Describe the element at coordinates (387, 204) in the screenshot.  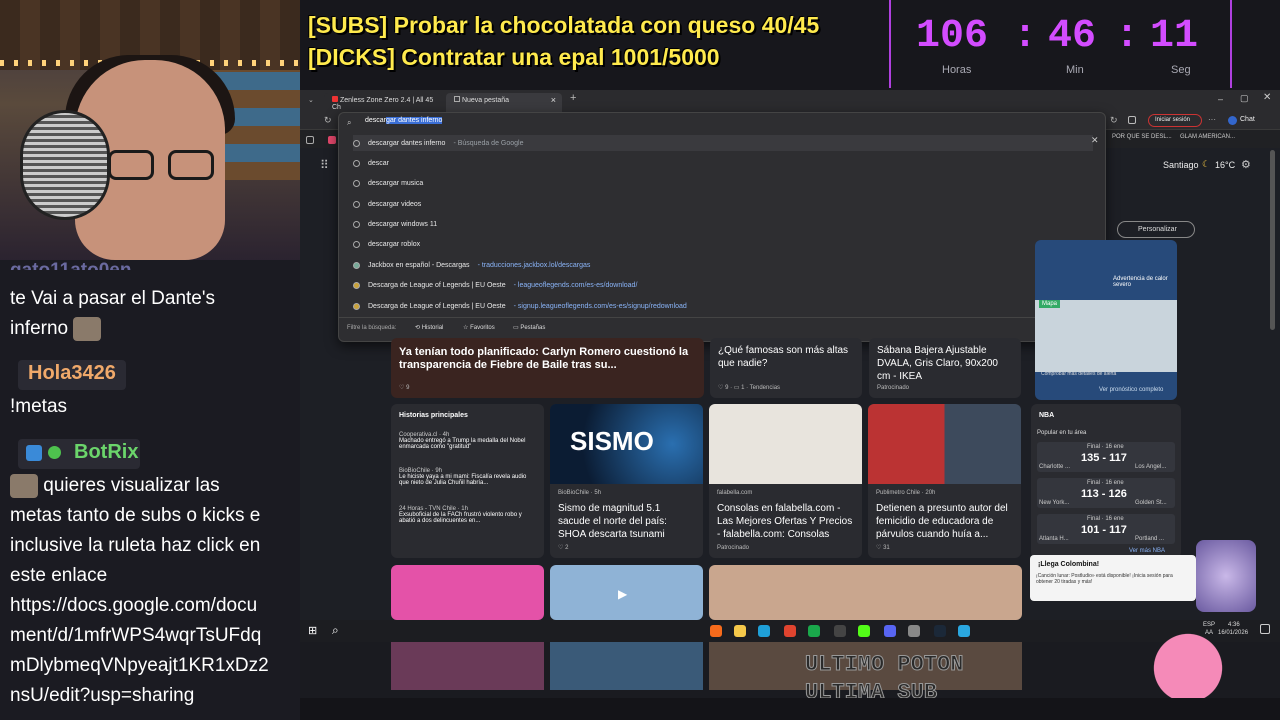
I see `suggestion-item: descargar videos` at that location.